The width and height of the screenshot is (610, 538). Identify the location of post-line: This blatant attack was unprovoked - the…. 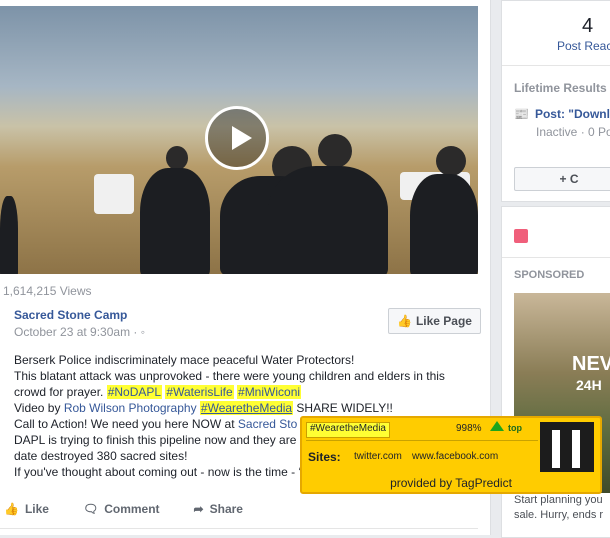
(229, 376).